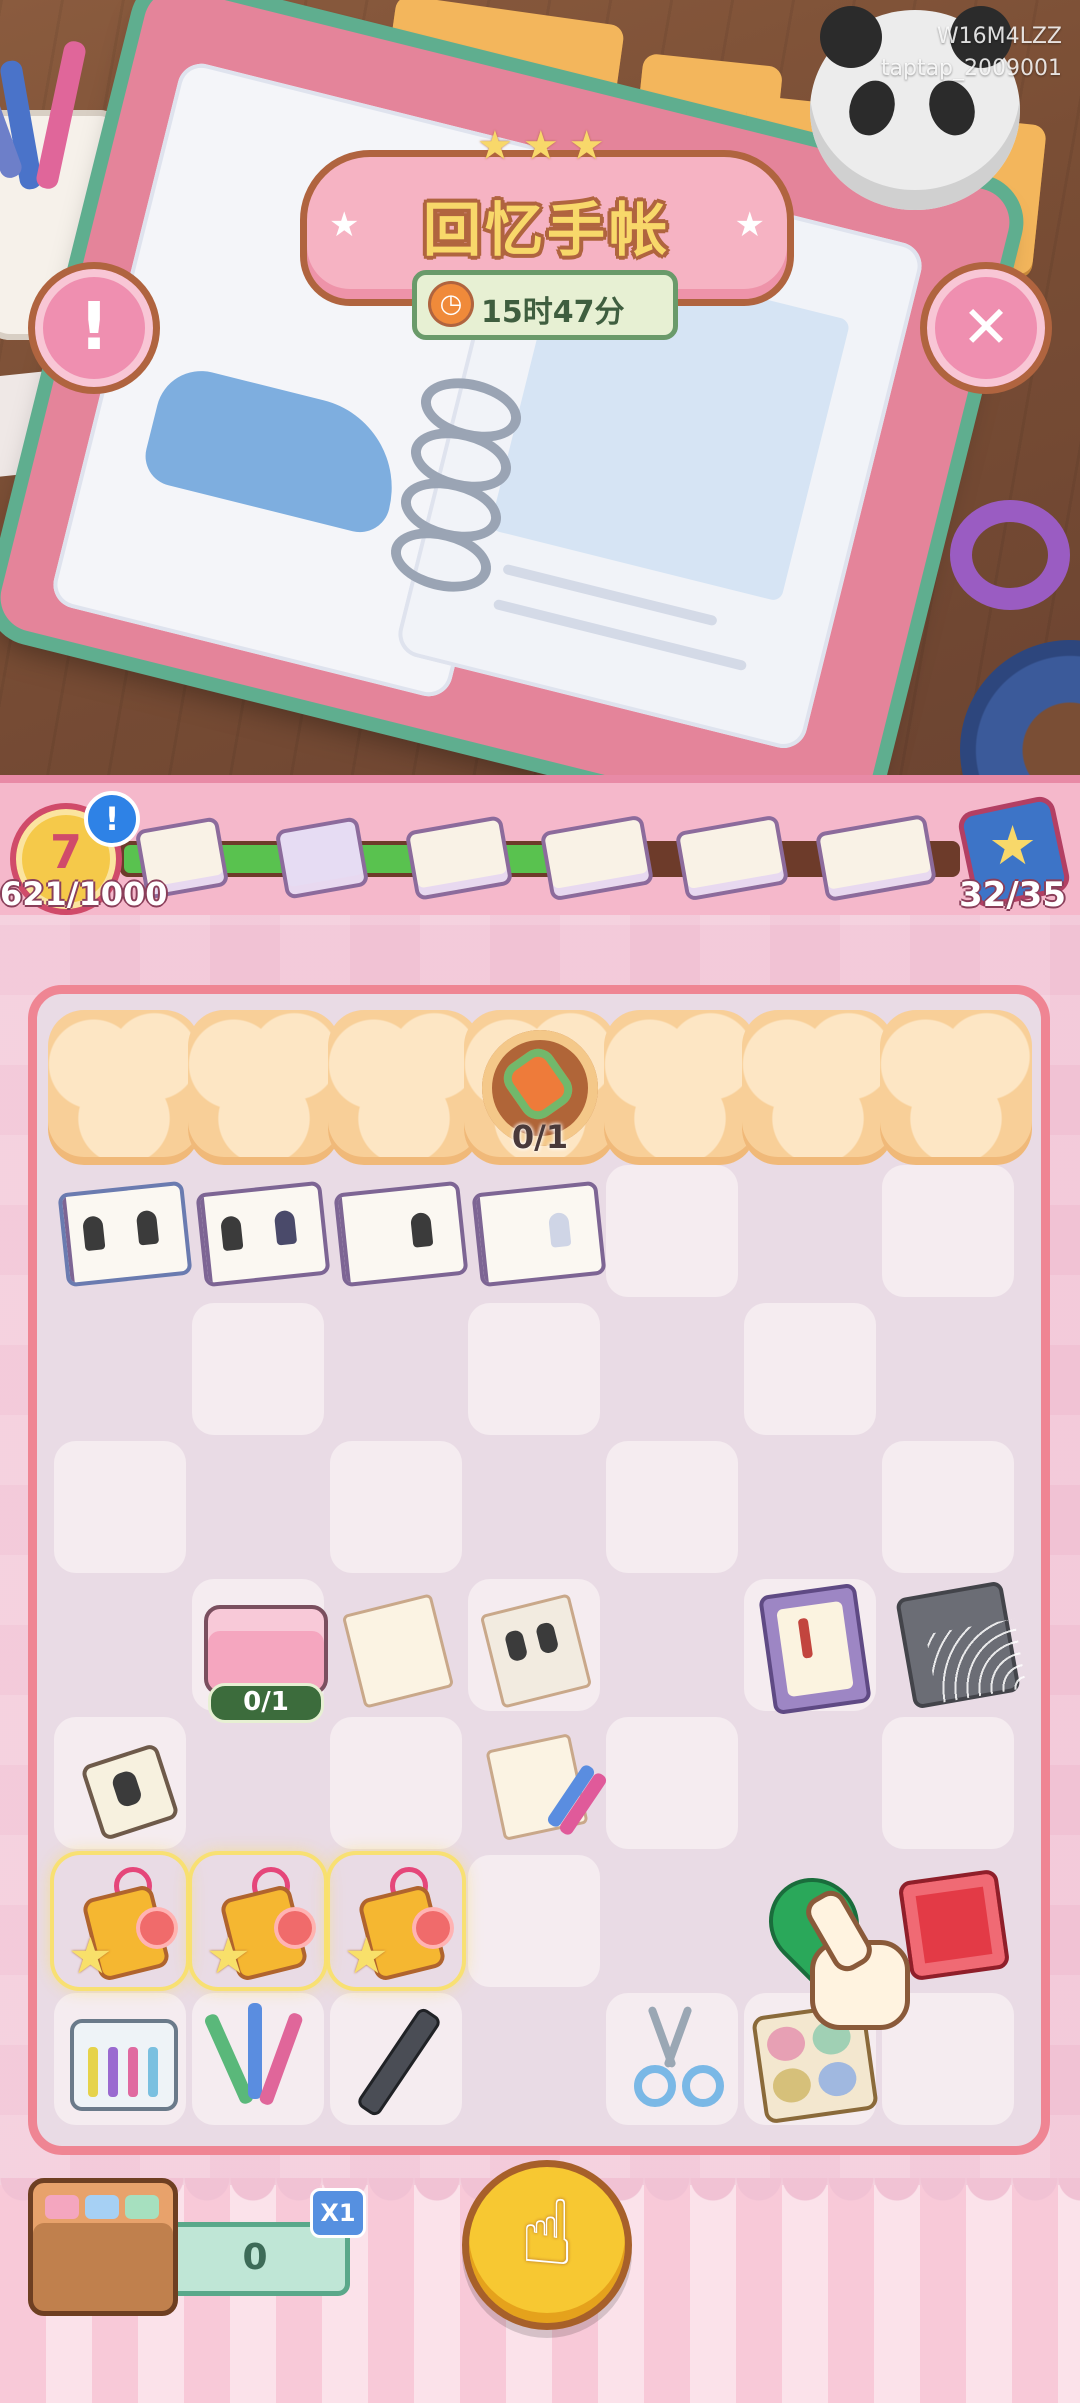 Image resolution: width=1080 pixels, height=2403 pixels. Describe the element at coordinates (1010, 555) in the screenshot. I see `scissors-handle` at that location.